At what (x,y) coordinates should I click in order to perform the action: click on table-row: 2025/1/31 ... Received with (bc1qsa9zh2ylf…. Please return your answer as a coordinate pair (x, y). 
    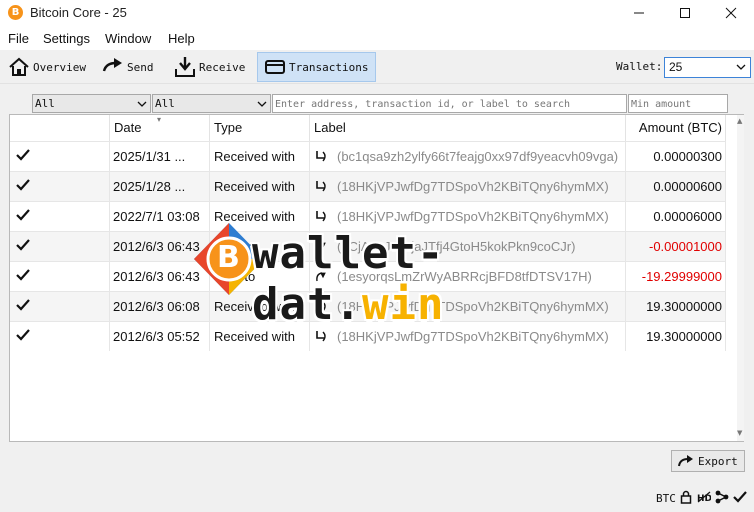
    Looking at the image, I should click on (368, 156).